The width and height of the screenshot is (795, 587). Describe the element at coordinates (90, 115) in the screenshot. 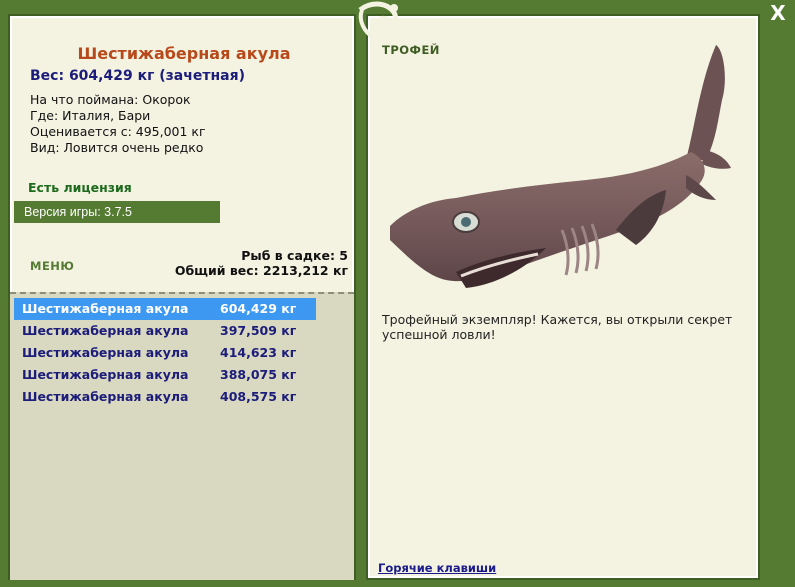

I see `location-info: Где: Италия, Бари` at that location.